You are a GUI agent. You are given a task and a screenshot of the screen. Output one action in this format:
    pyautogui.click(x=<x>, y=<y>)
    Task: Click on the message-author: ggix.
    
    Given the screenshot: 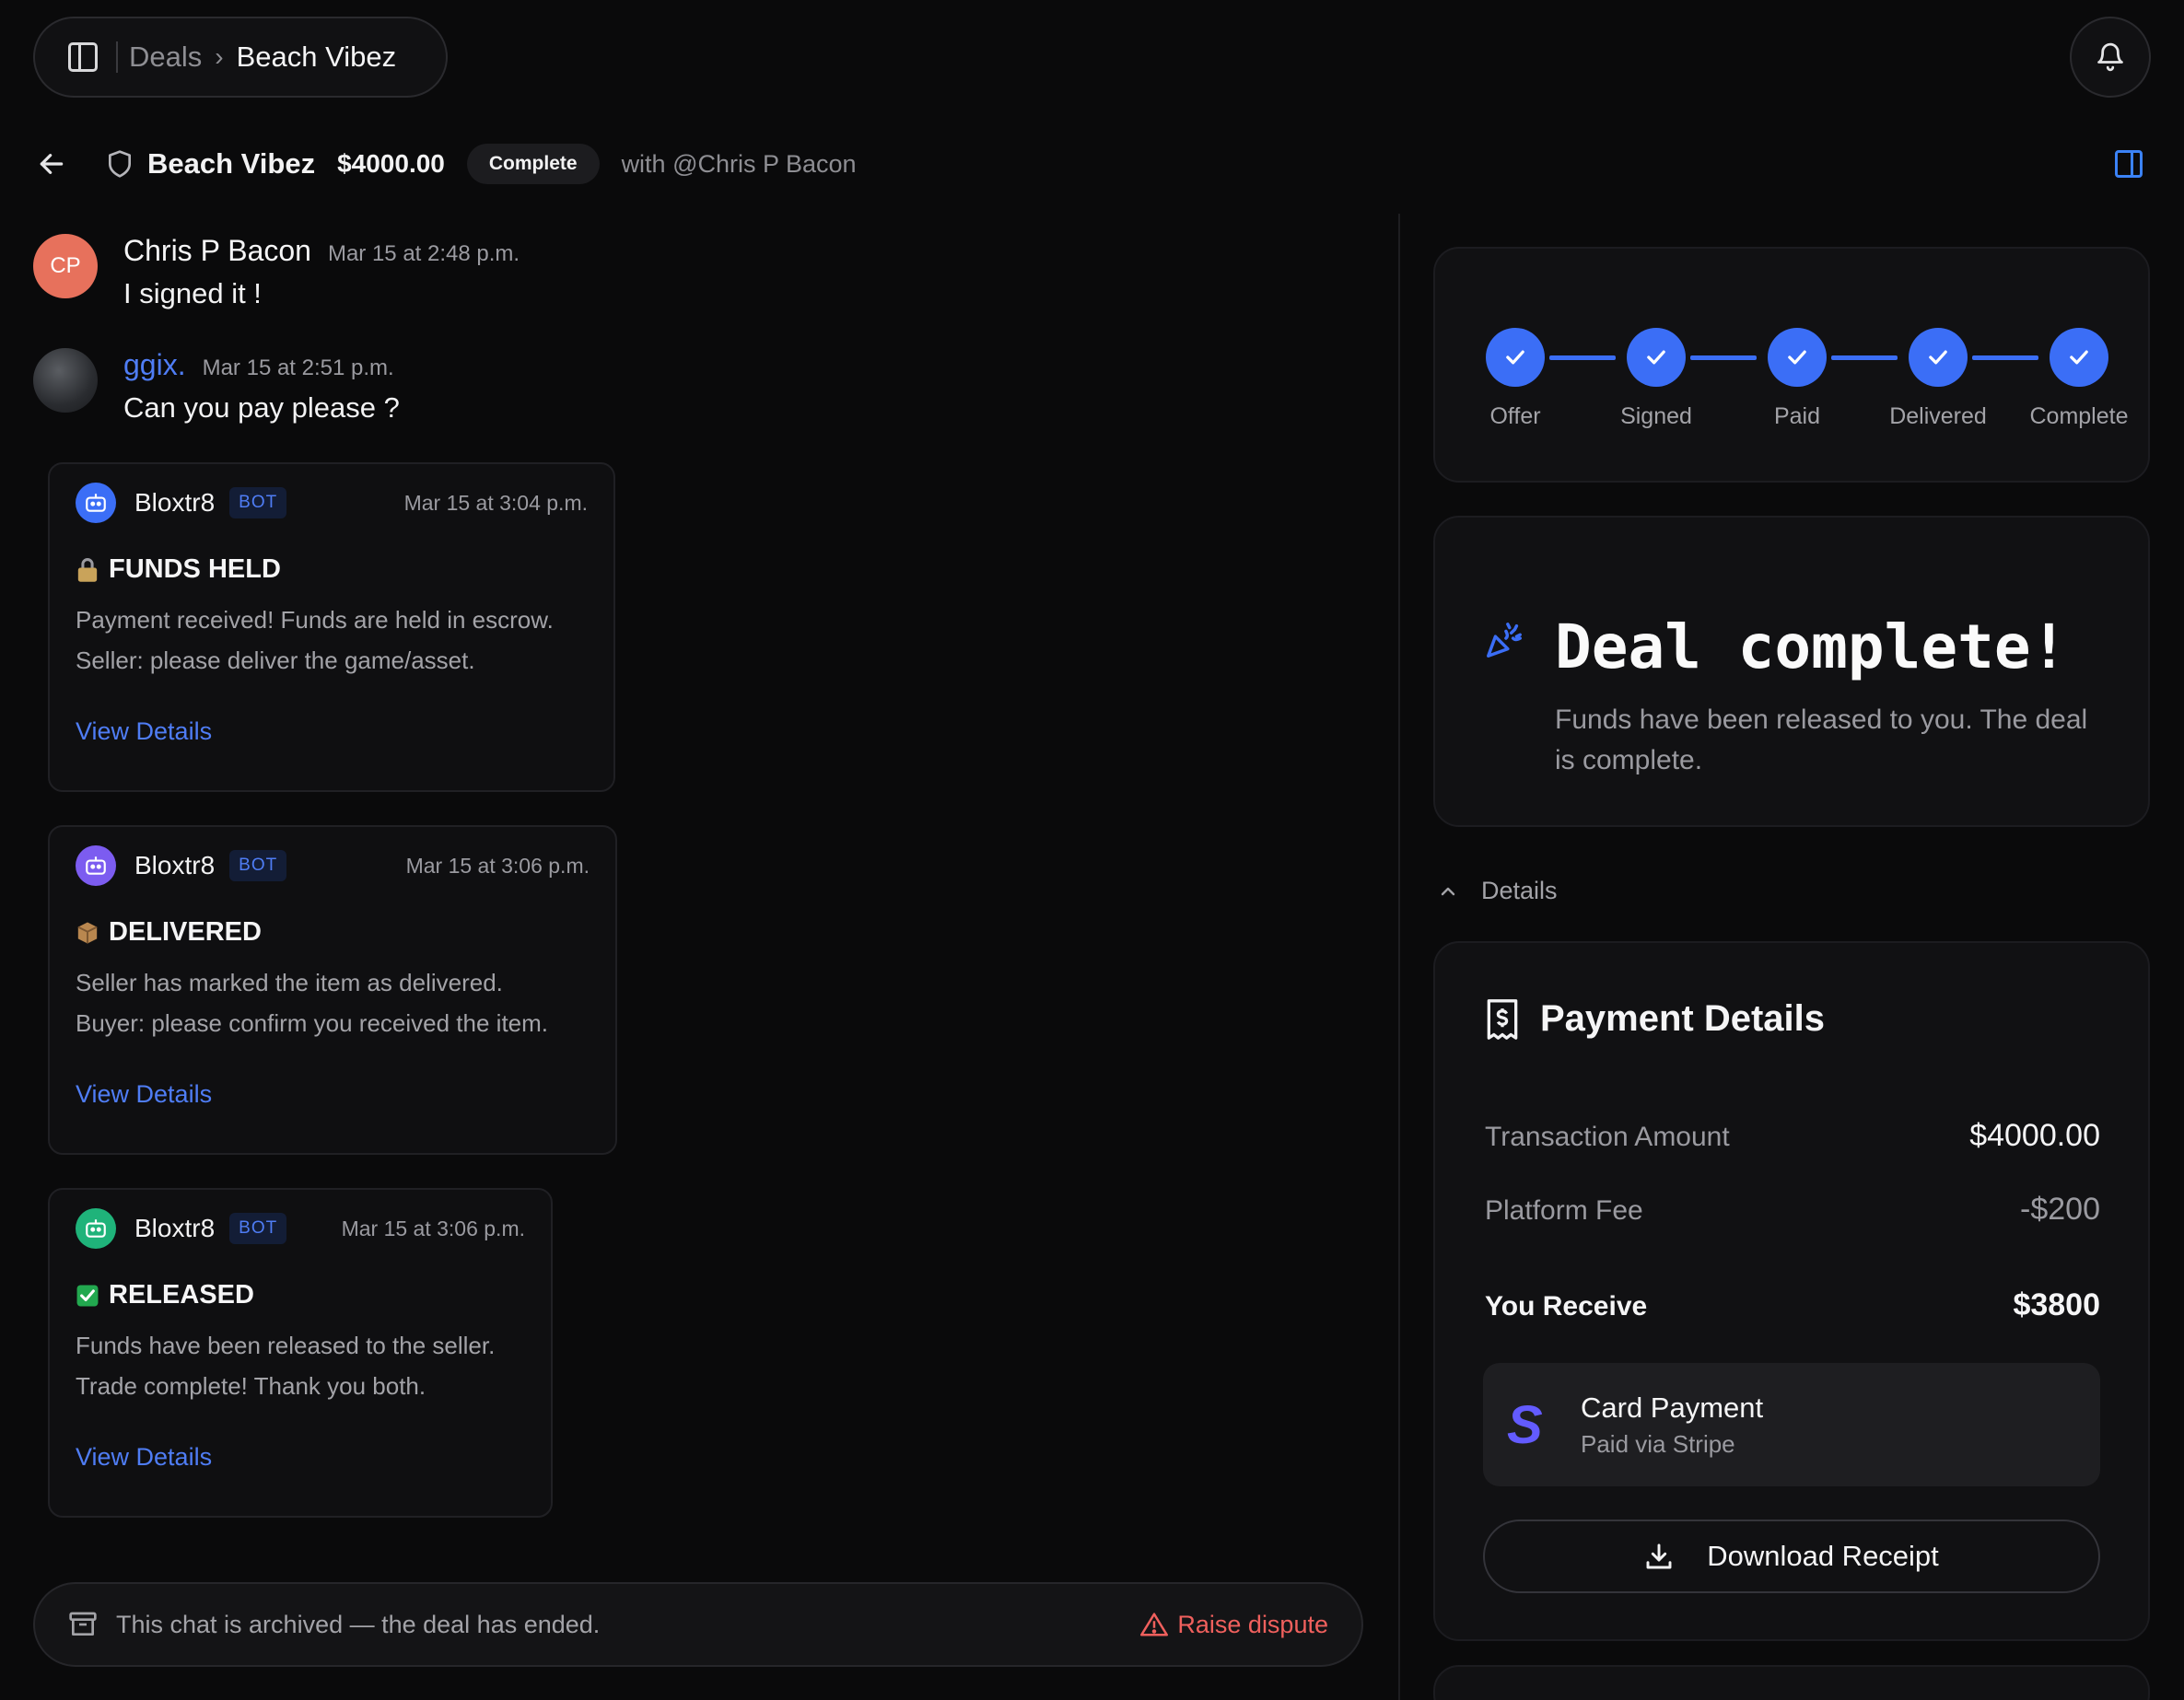 What is the action you would take?
    pyautogui.click(x=154, y=365)
    